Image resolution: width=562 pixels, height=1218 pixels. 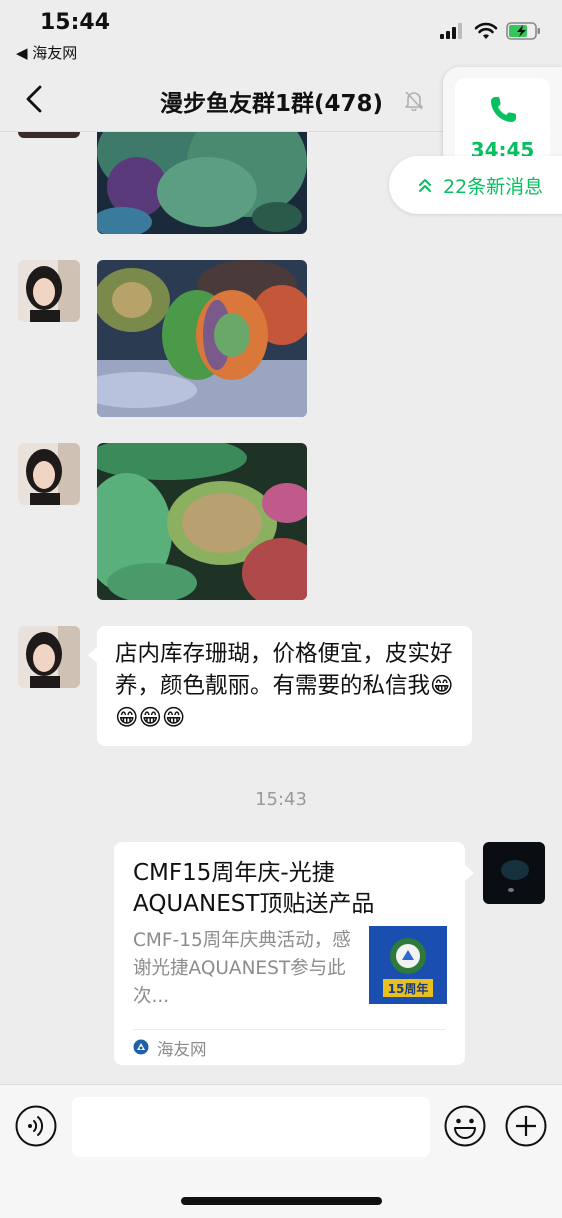 What do you see at coordinates (503, 109) in the screenshot?
I see `phone-icon` at bounding box center [503, 109].